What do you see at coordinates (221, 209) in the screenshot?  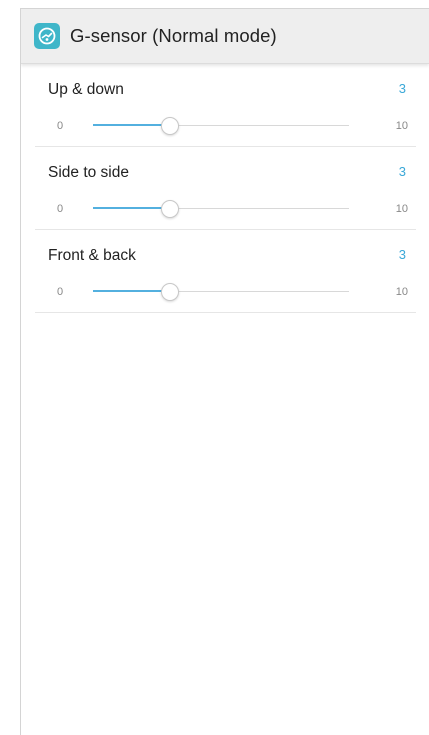 I see `side-to-side-slider` at bounding box center [221, 209].